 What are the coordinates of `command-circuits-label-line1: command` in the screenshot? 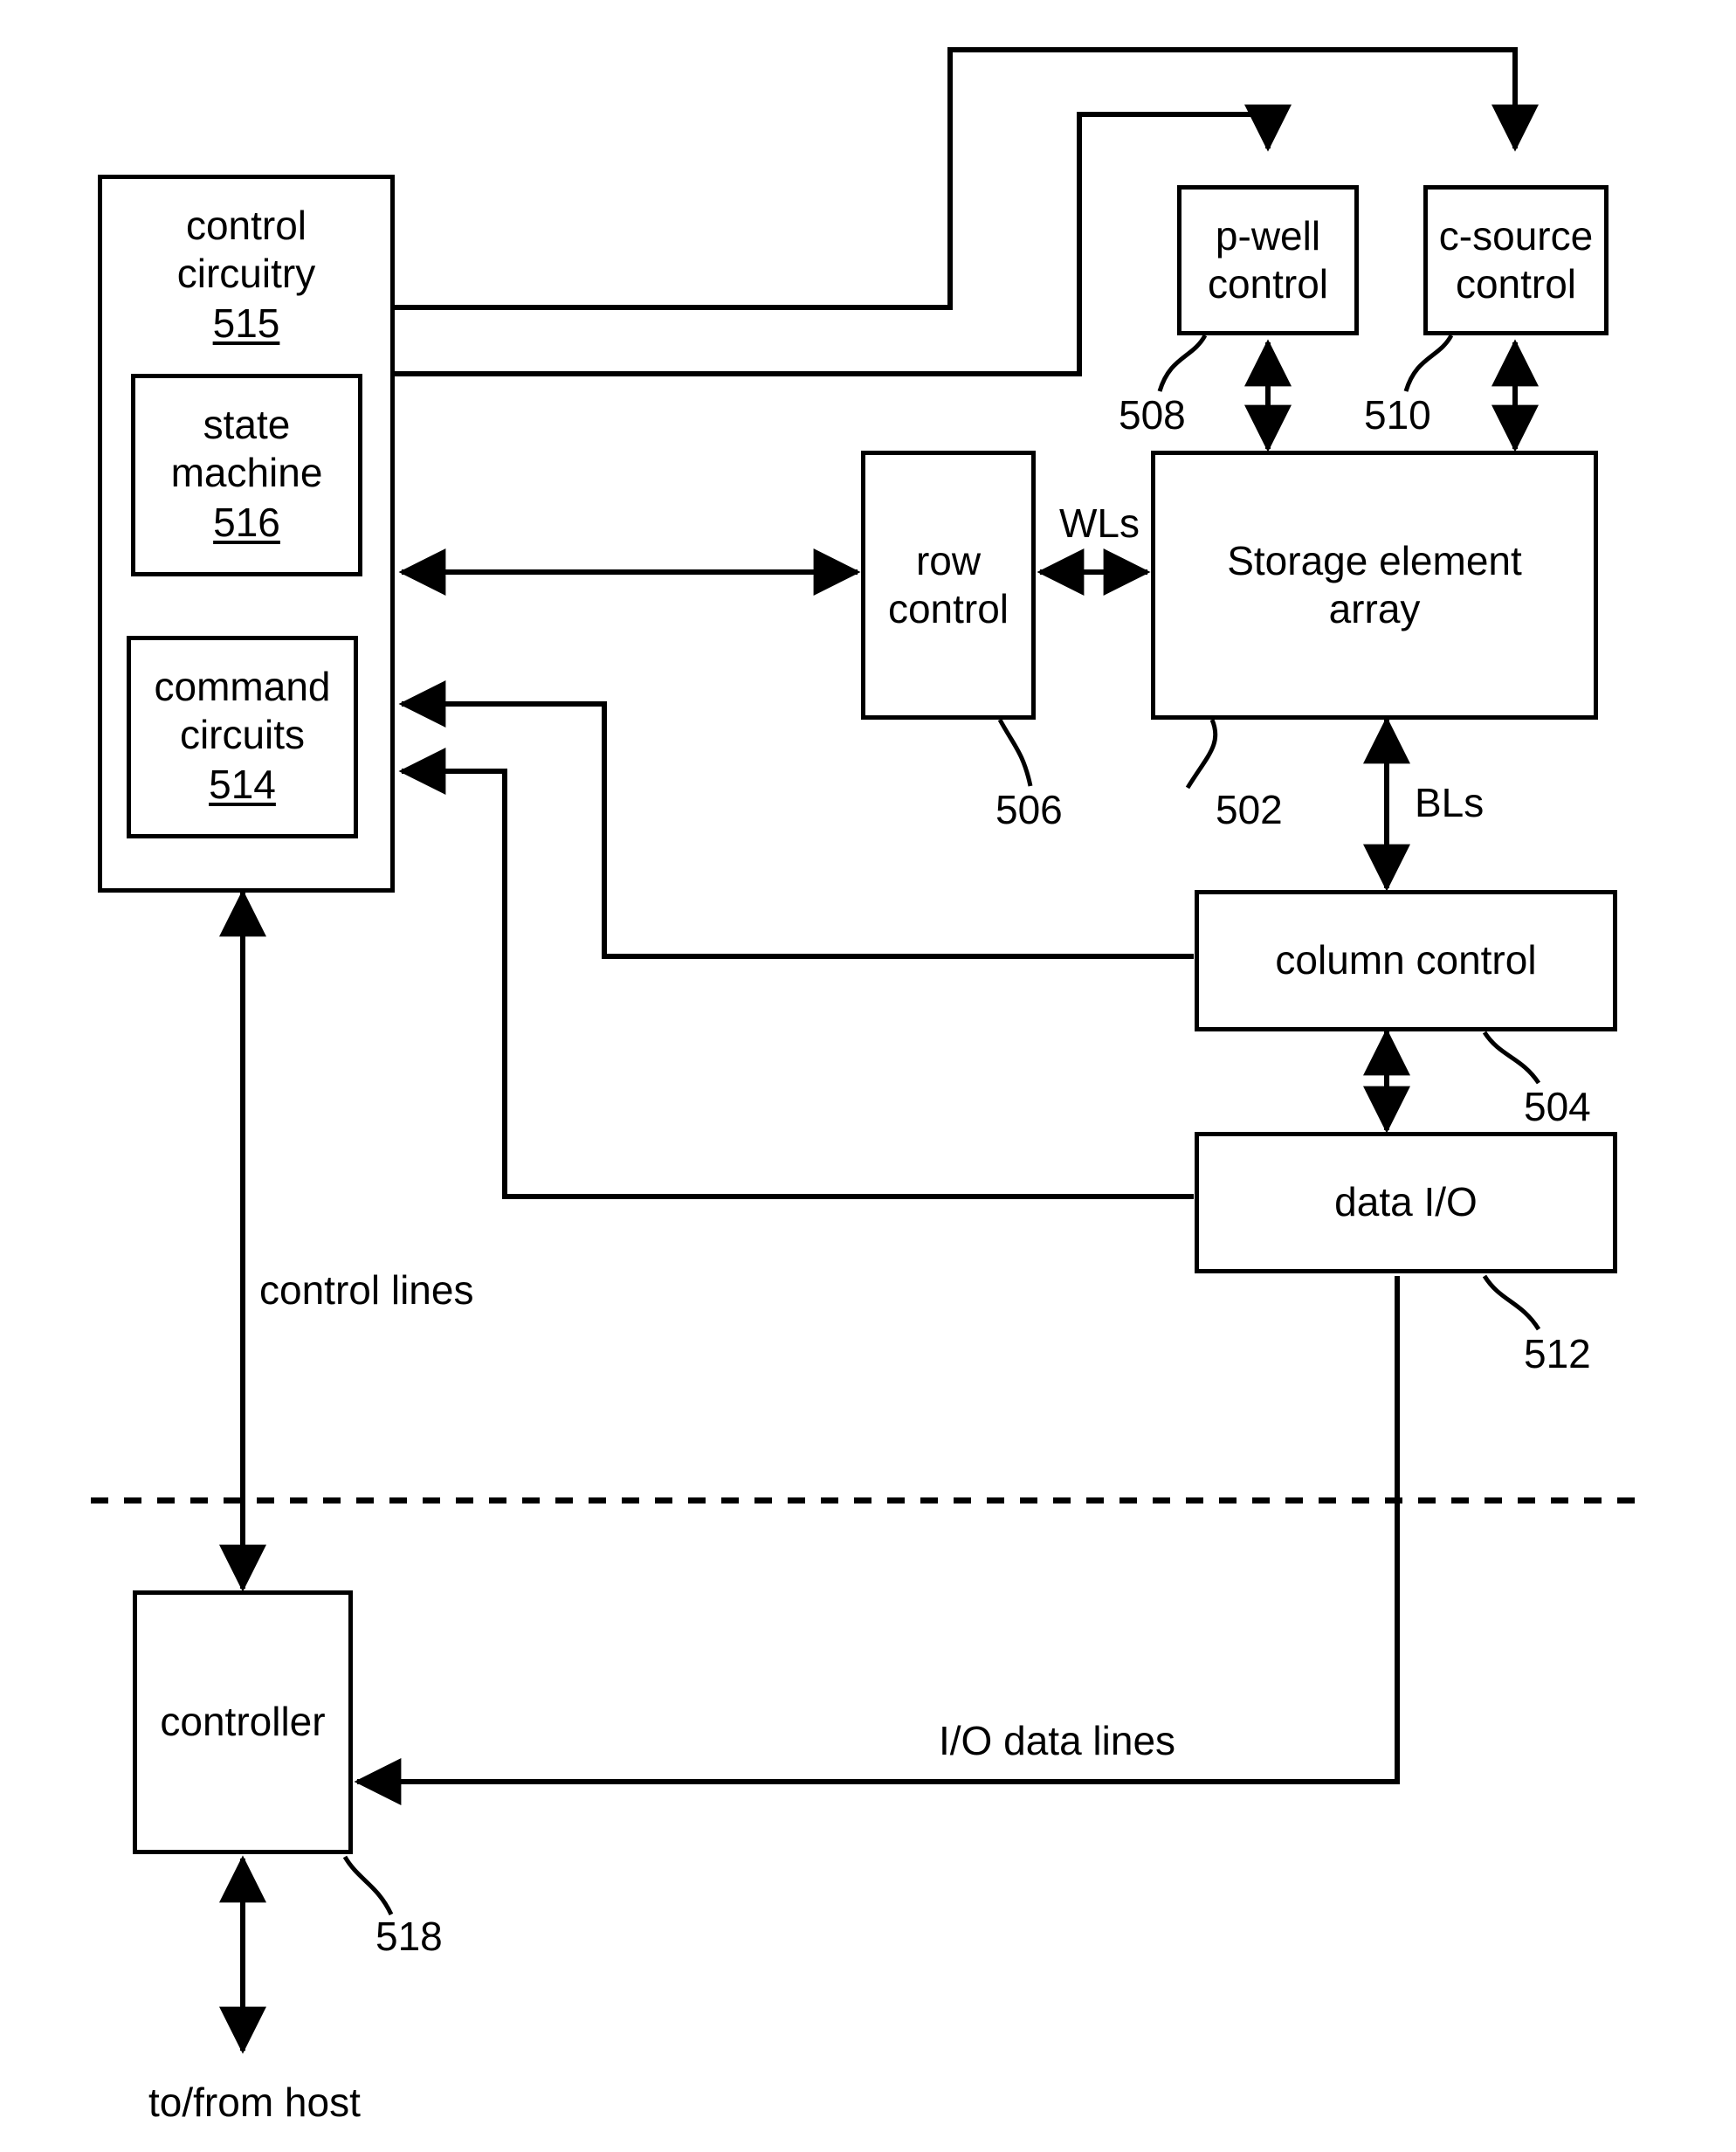 It's located at (243, 686).